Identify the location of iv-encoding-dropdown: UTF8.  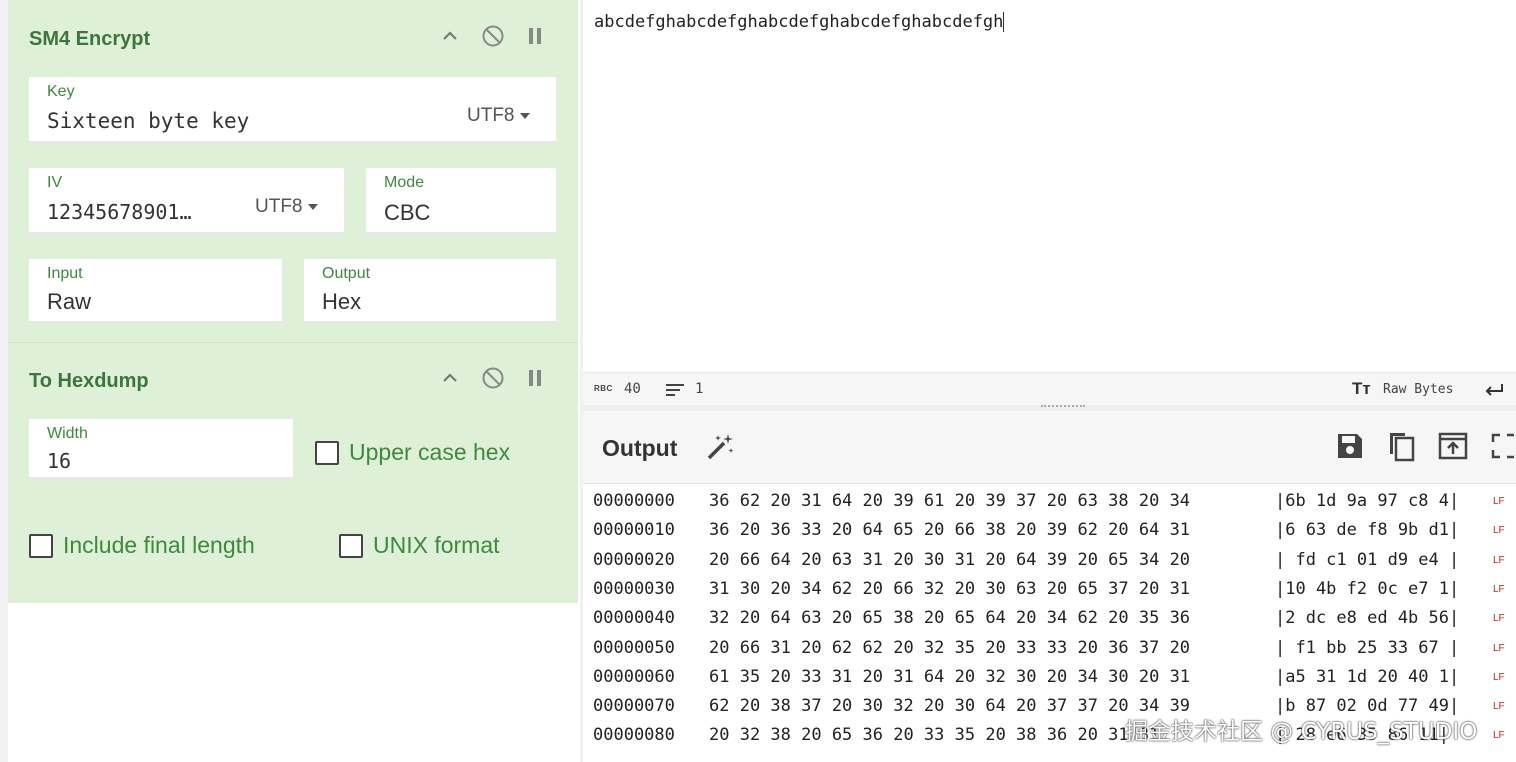
(286, 207).